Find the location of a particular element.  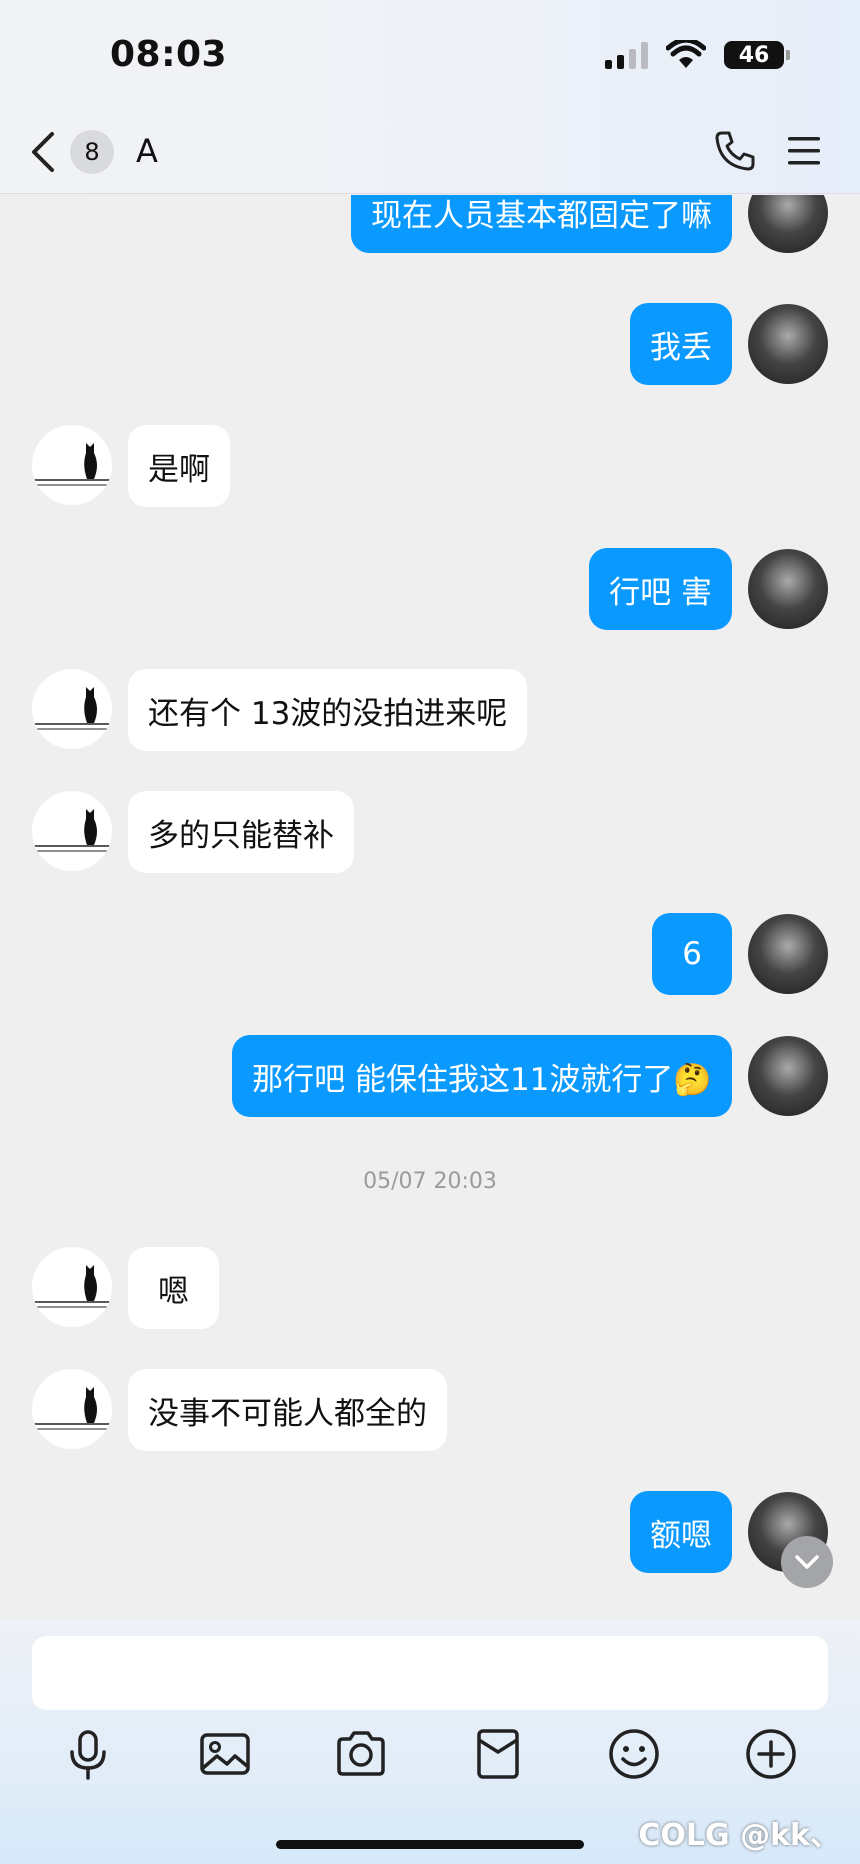

chat-header: 08:03 46 8 A is located at coordinates (430, 97).